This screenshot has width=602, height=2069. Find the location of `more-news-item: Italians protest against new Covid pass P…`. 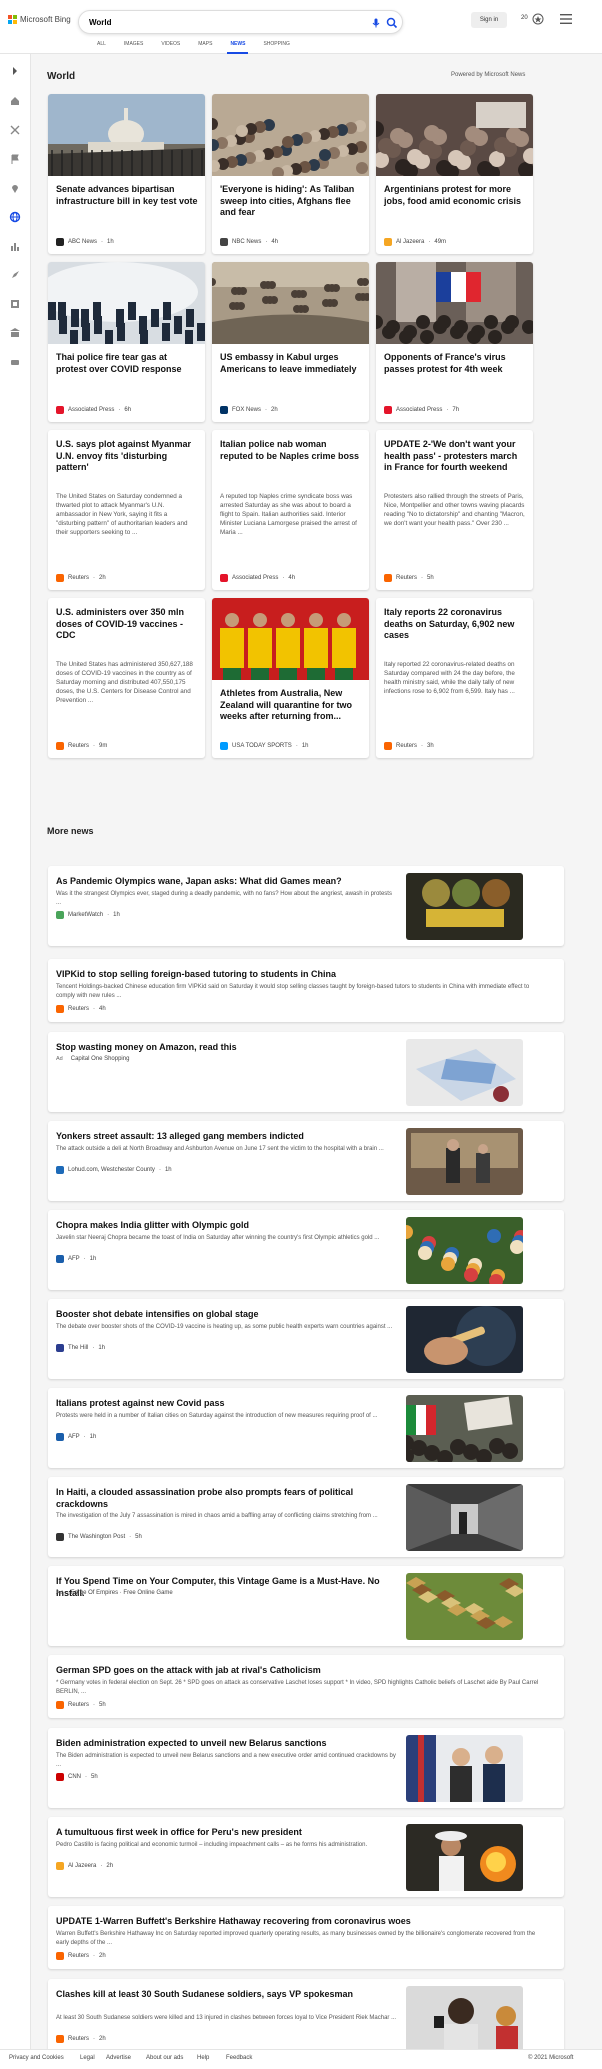

more-news-item: Italians protest against new Covid pass P… is located at coordinates (306, 1428).